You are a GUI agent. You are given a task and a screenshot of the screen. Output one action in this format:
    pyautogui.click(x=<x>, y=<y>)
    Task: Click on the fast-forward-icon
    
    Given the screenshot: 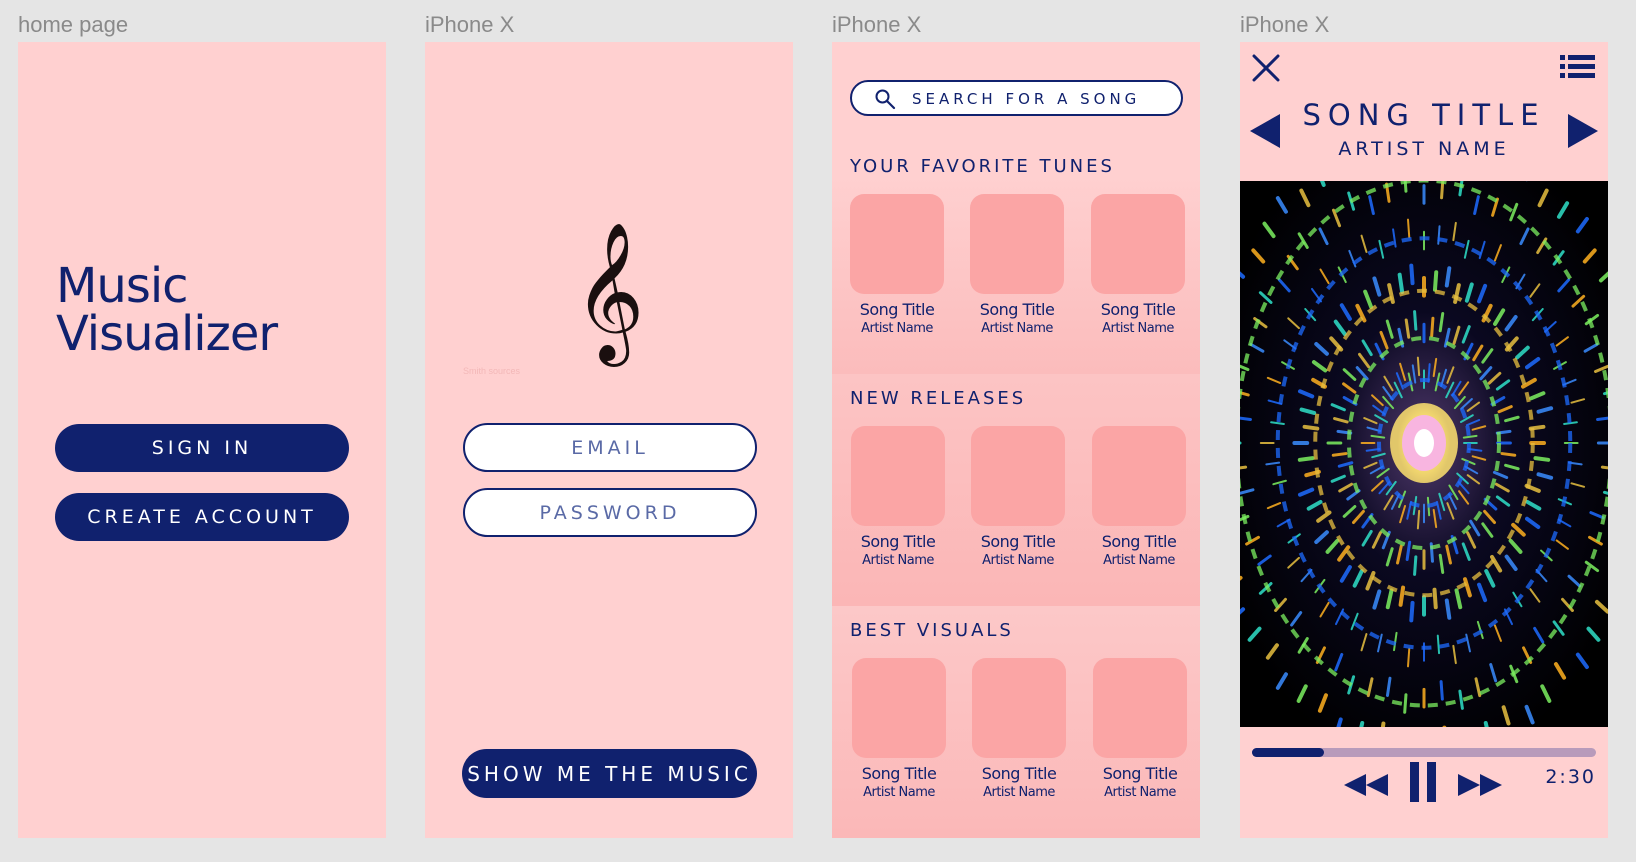 What is the action you would take?
    pyautogui.click(x=1480, y=785)
    